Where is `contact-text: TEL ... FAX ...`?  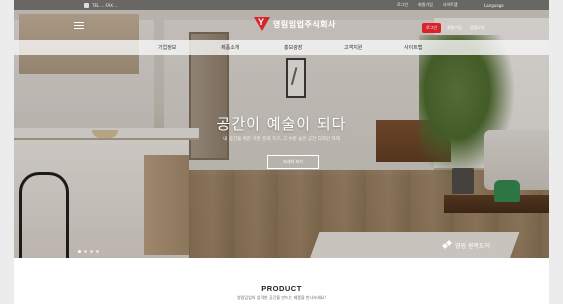 contact-text: TEL ... FAX ... is located at coordinates (105, 5).